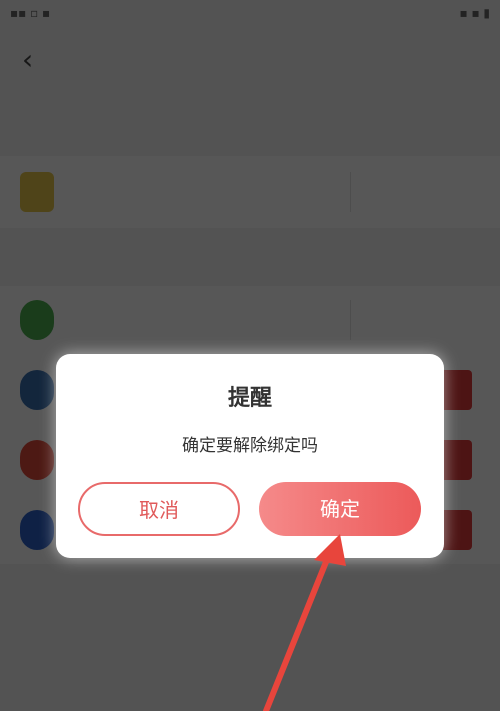  I want to click on confirm-button: 确定, so click(340, 509).